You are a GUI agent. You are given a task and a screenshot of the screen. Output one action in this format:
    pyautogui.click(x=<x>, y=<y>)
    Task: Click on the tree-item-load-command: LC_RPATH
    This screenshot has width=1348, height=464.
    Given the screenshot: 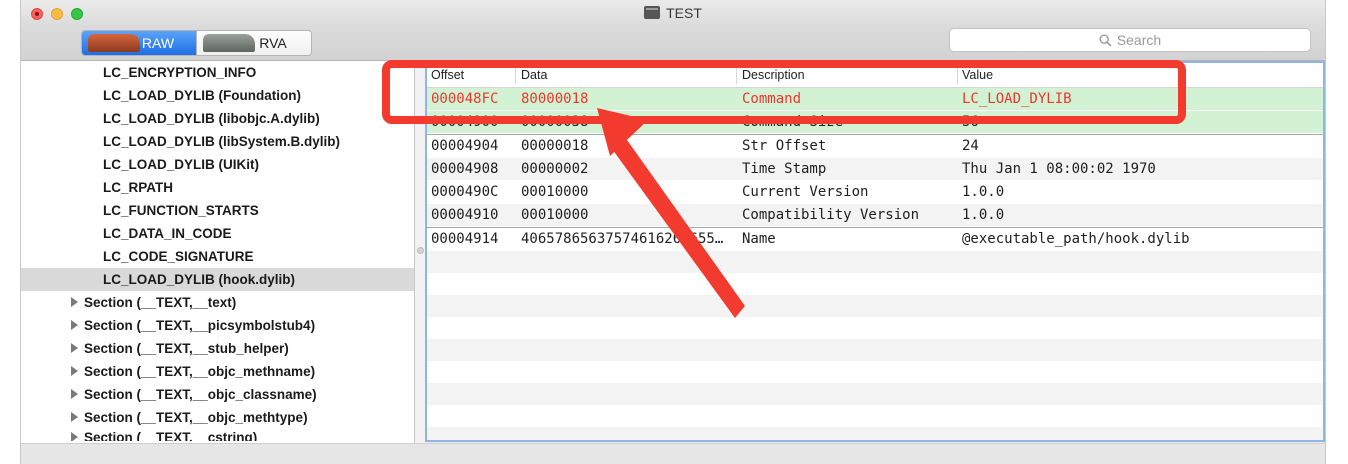 What is the action you would take?
    pyautogui.click(x=217, y=187)
    